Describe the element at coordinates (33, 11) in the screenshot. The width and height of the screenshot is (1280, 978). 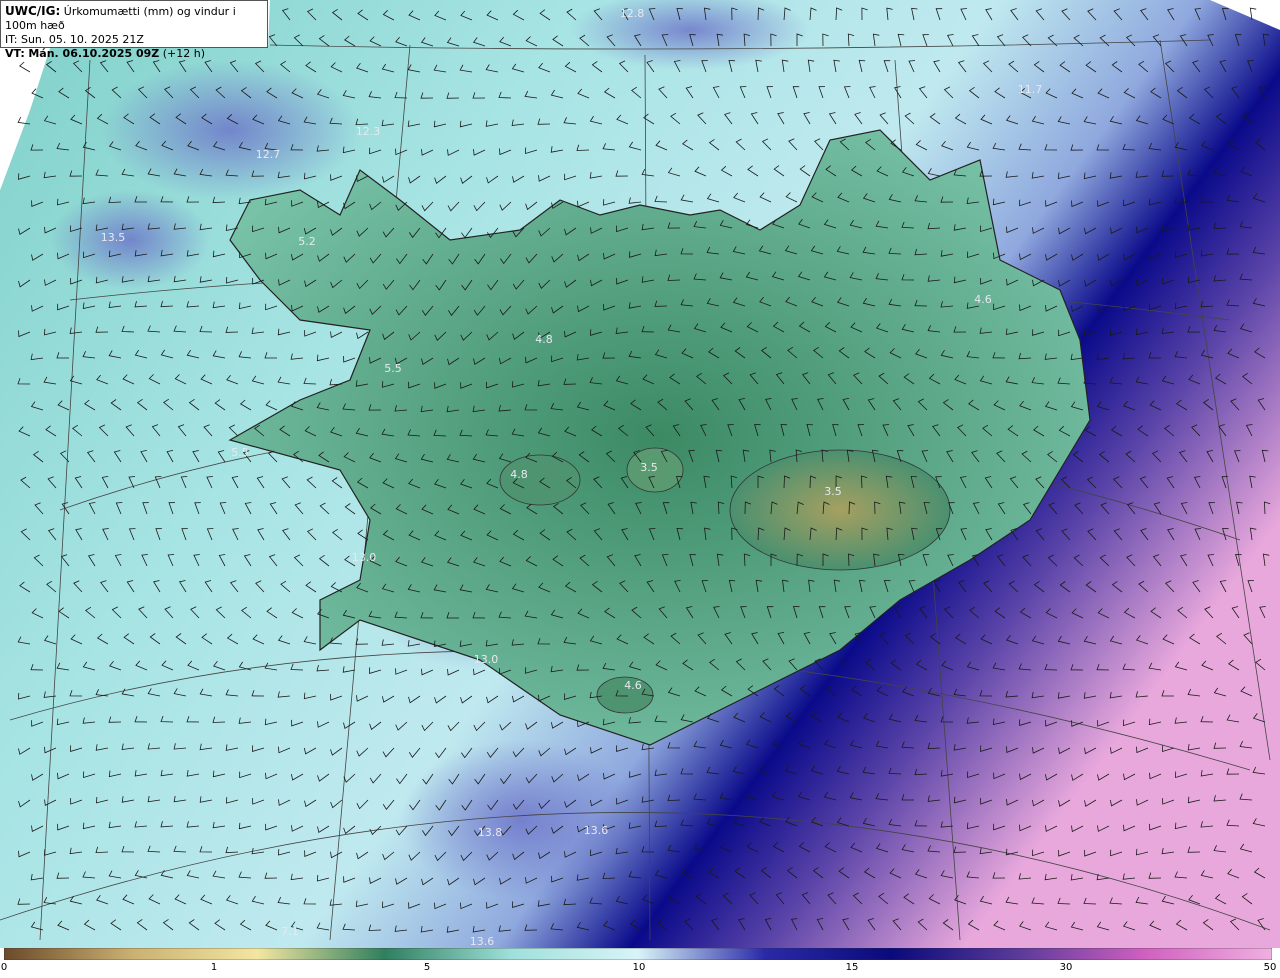
I see `product-name: UWC/IG:` at that location.